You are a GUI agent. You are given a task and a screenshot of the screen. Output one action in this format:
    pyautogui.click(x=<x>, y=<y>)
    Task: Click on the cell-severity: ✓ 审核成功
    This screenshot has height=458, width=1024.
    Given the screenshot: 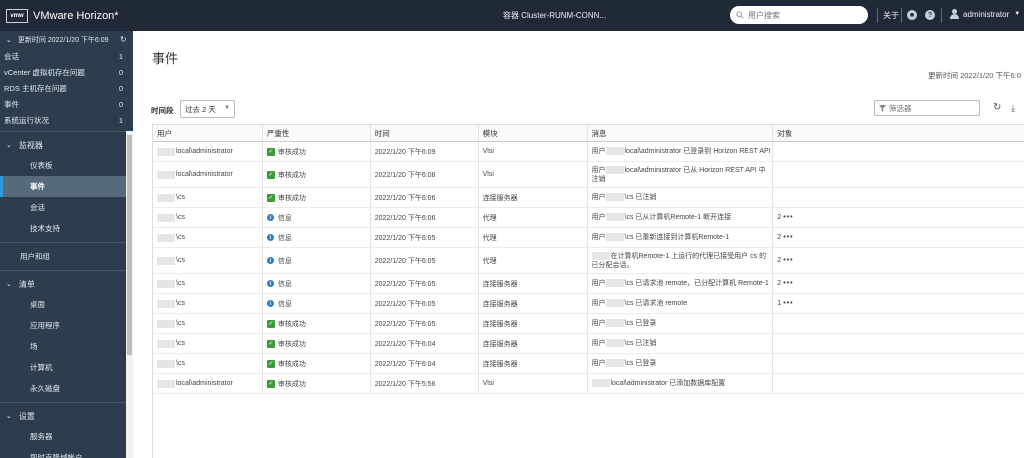 What is the action you would take?
    pyautogui.click(x=317, y=151)
    